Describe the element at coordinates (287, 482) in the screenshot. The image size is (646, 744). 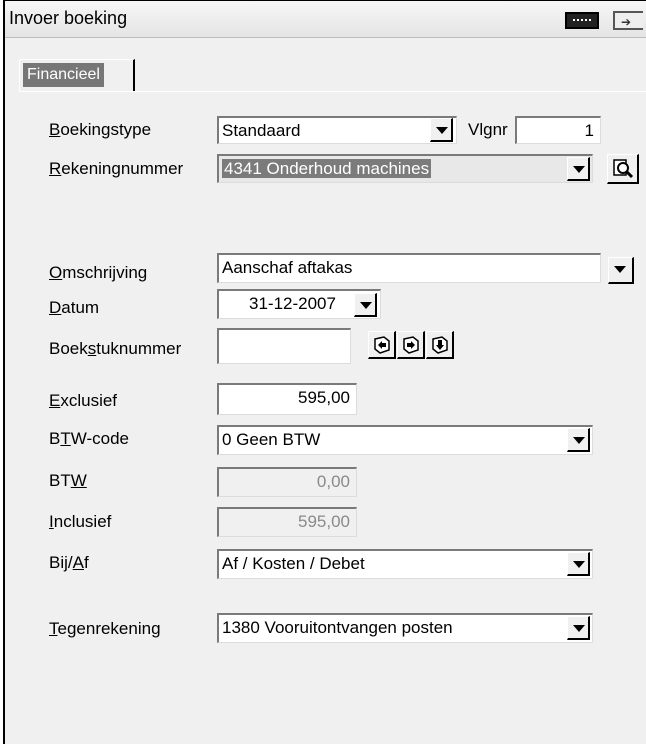
I see `btw-field: 0,00` at that location.